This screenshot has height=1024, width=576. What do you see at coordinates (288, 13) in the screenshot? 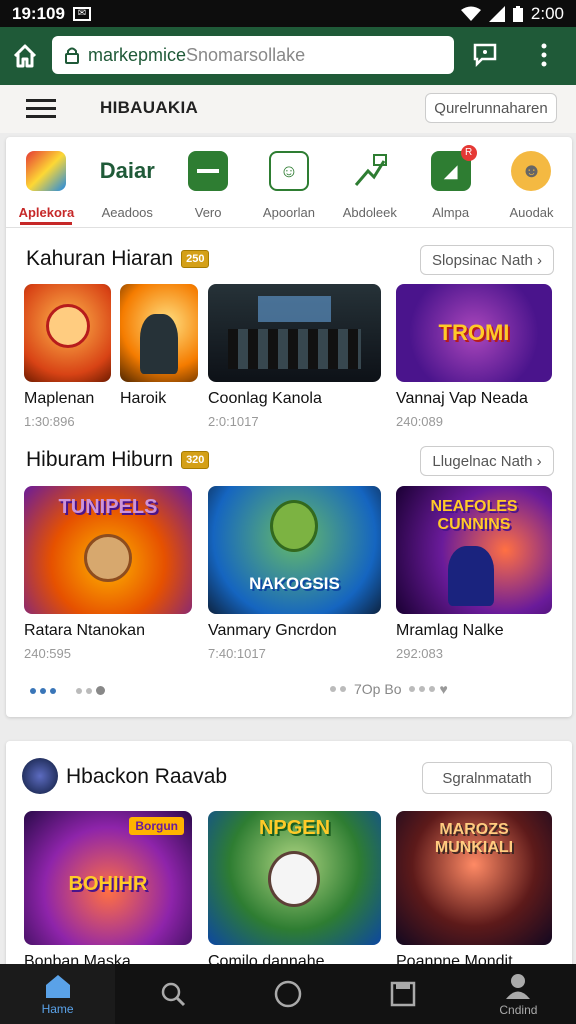
I see `status-bar: 19:109 ✉ 2:00` at bounding box center [288, 13].